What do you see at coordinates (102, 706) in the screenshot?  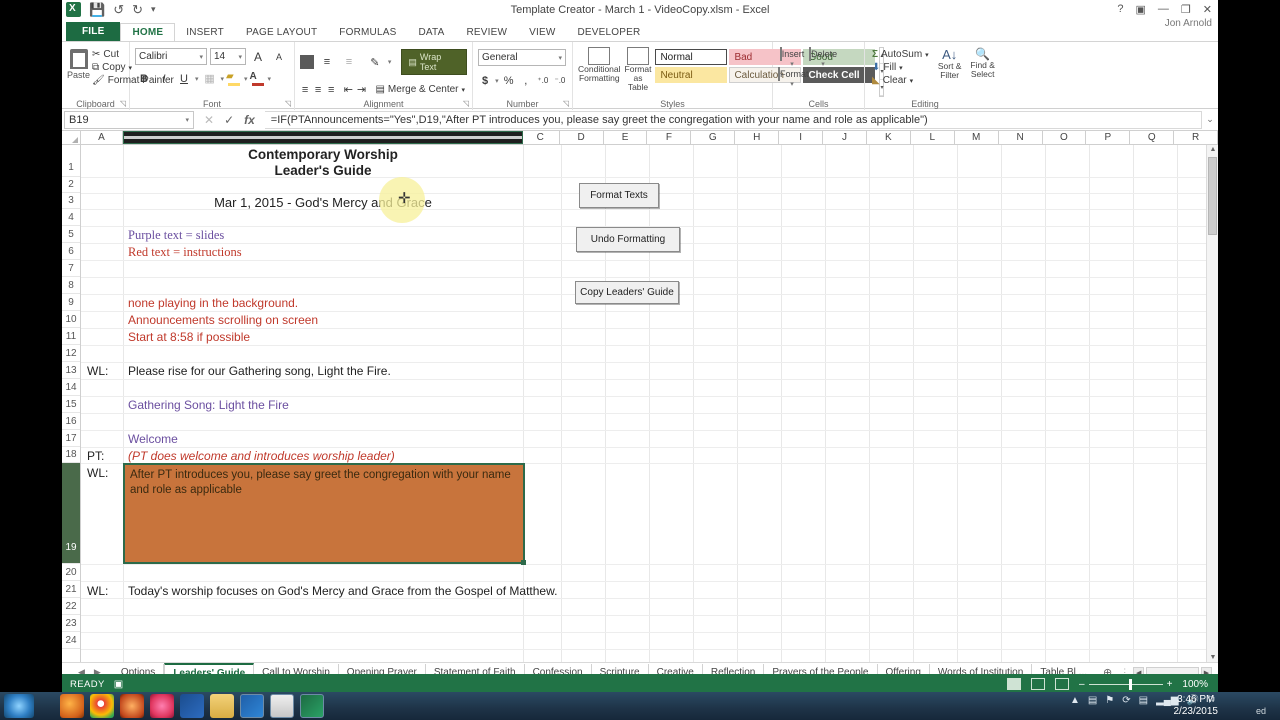 I see `taskbar-app-chrome-icon` at bounding box center [102, 706].